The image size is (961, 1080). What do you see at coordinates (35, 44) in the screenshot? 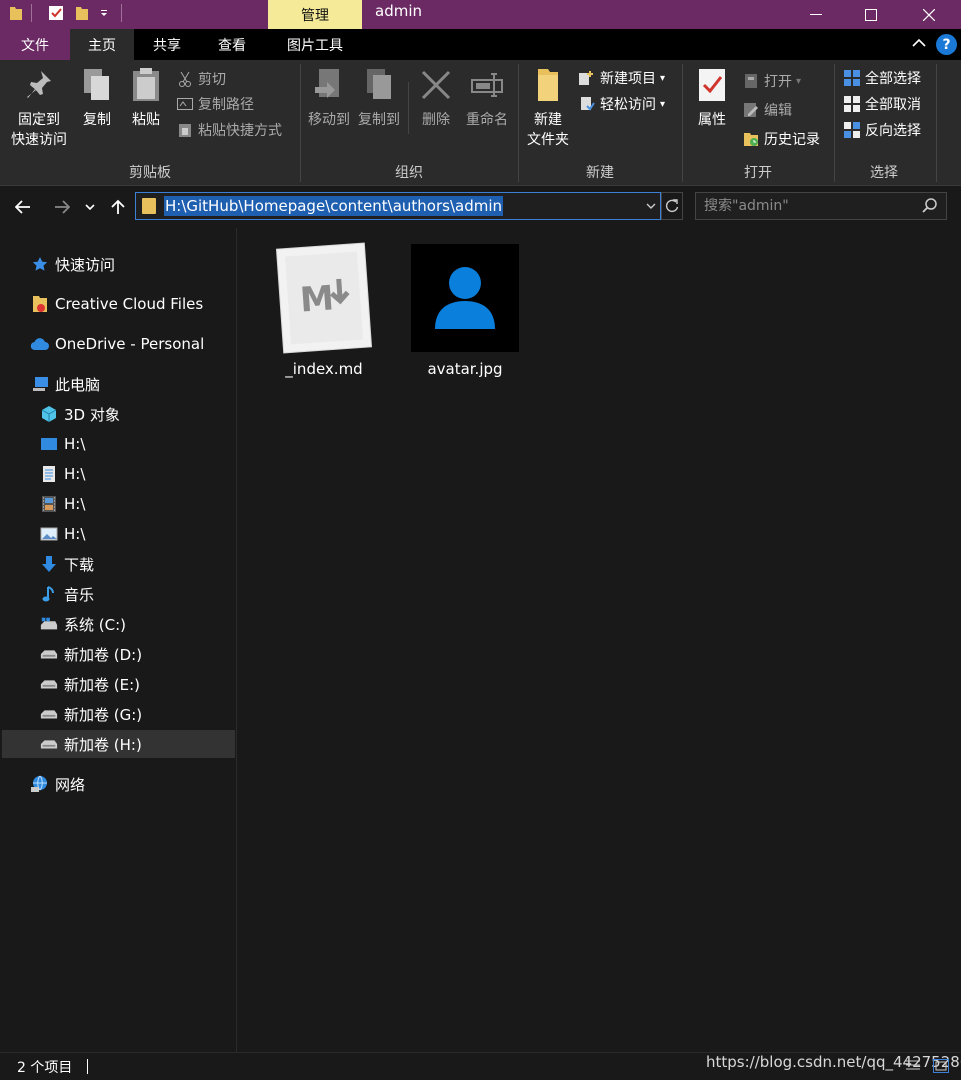
I see `tab-file: 文件` at bounding box center [35, 44].